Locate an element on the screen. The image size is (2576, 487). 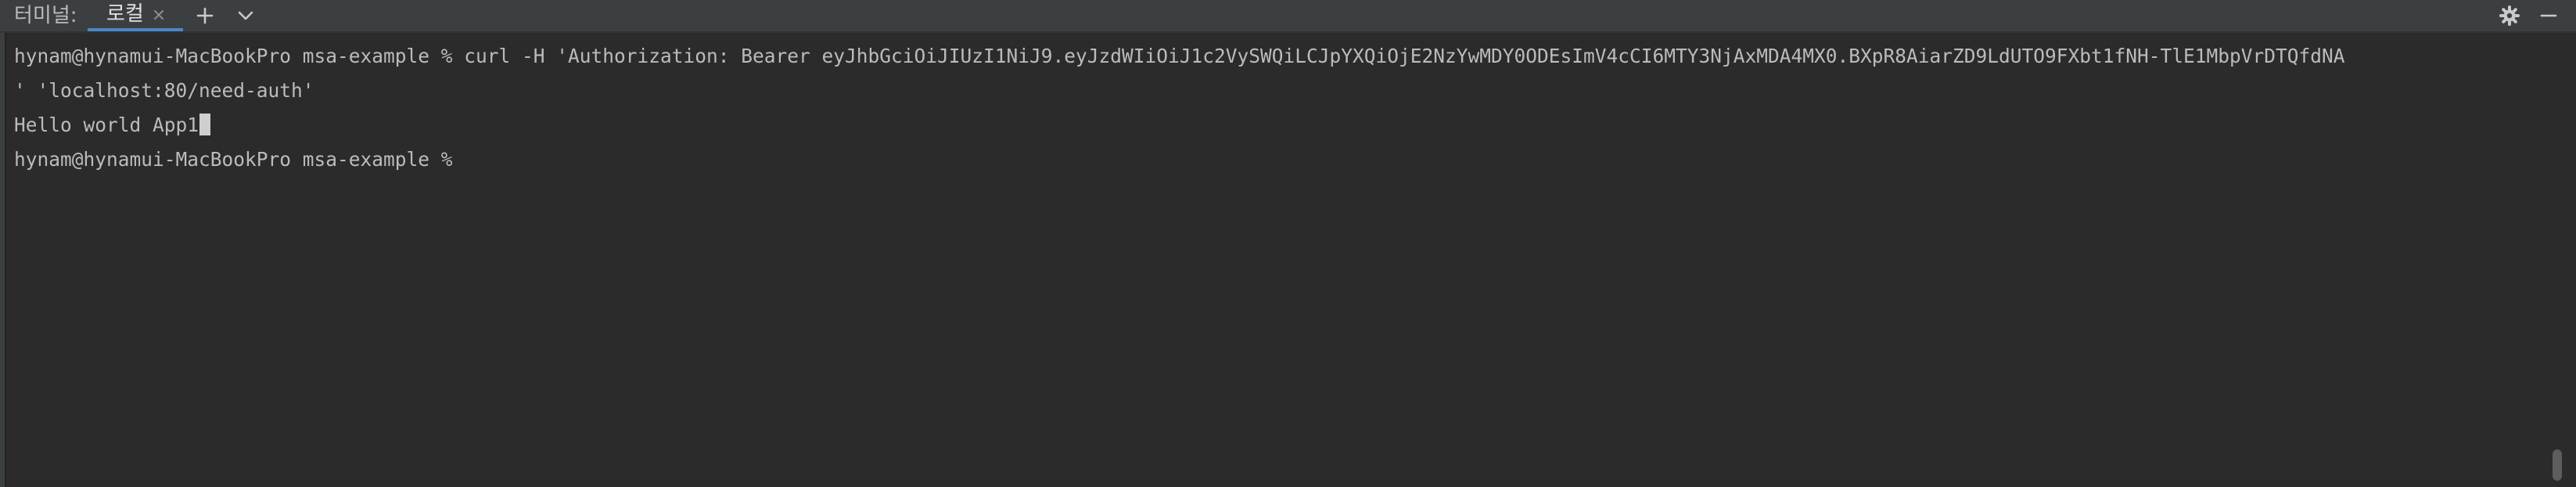
terminal-line-prompt: hynam@hynamui-MacBookPro msa-example % is located at coordinates (239, 159).